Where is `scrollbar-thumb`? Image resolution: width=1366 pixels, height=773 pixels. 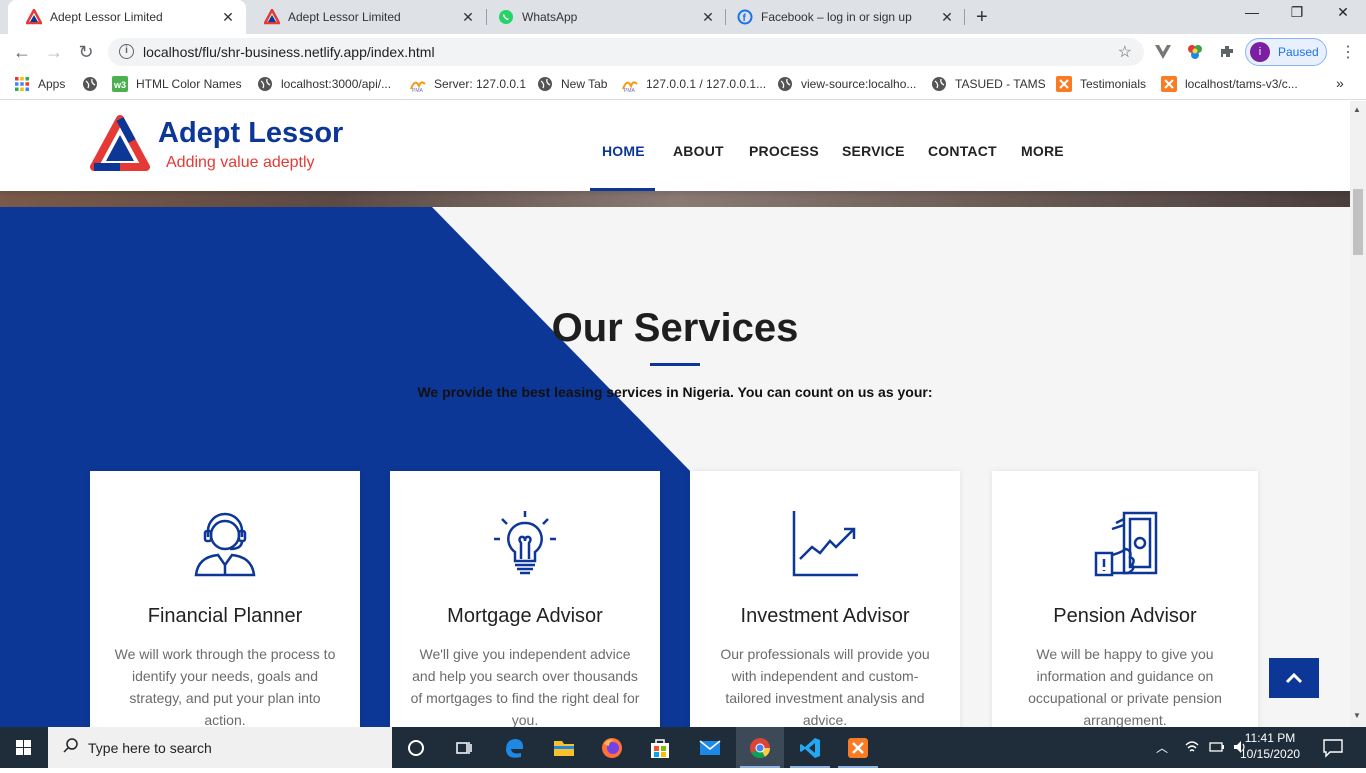
scrollbar-thumb is located at coordinates (1358, 222).